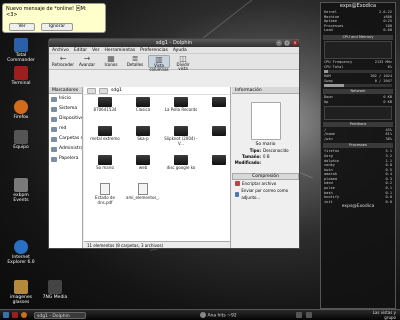 The width and height of the screenshot is (400, 320). I want to click on place-dispositivos: Dispositivos de, so click(65, 119).